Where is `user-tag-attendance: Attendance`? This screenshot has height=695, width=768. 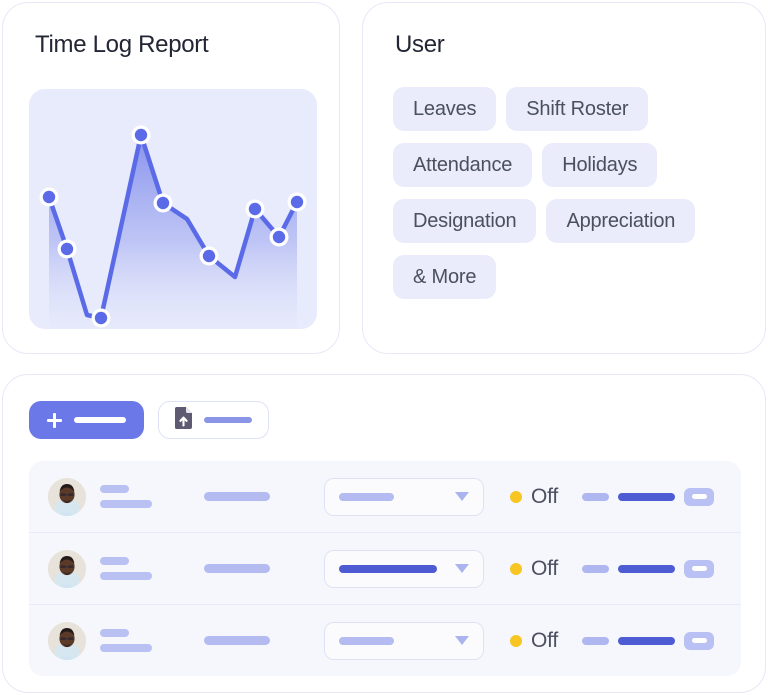 user-tag-attendance: Attendance is located at coordinates (463, 165).